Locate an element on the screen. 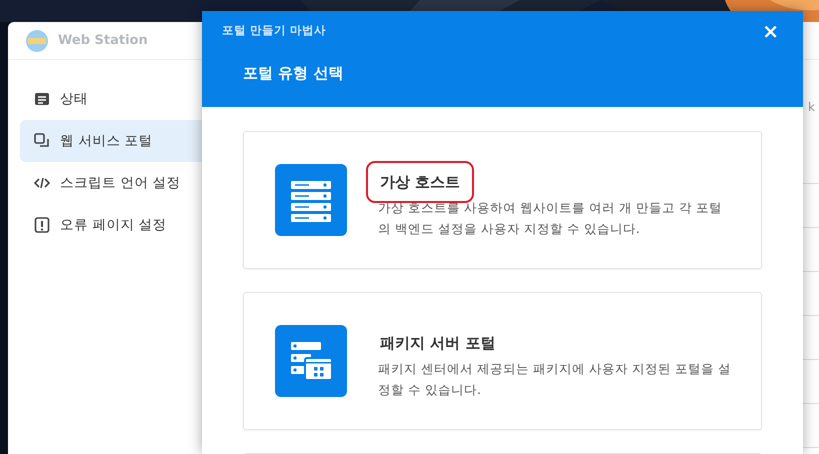 The image size is (819, 454). option-title: 패키지 서버 포털 is located at coordinates (437, 343).